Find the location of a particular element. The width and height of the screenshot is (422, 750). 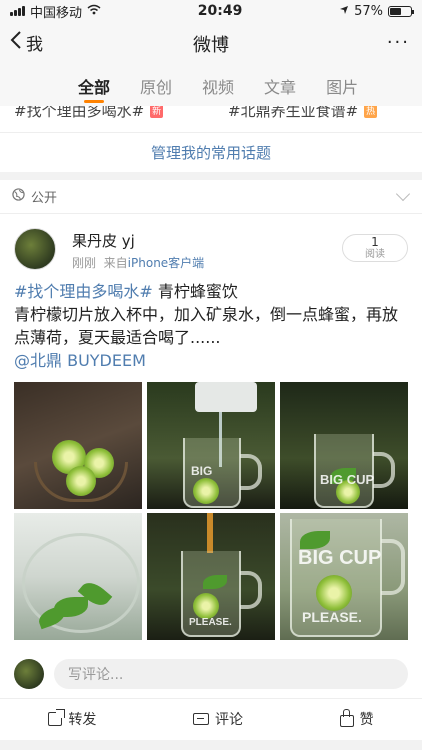

battery-percent: 57% is located at coordinates (368, 11).